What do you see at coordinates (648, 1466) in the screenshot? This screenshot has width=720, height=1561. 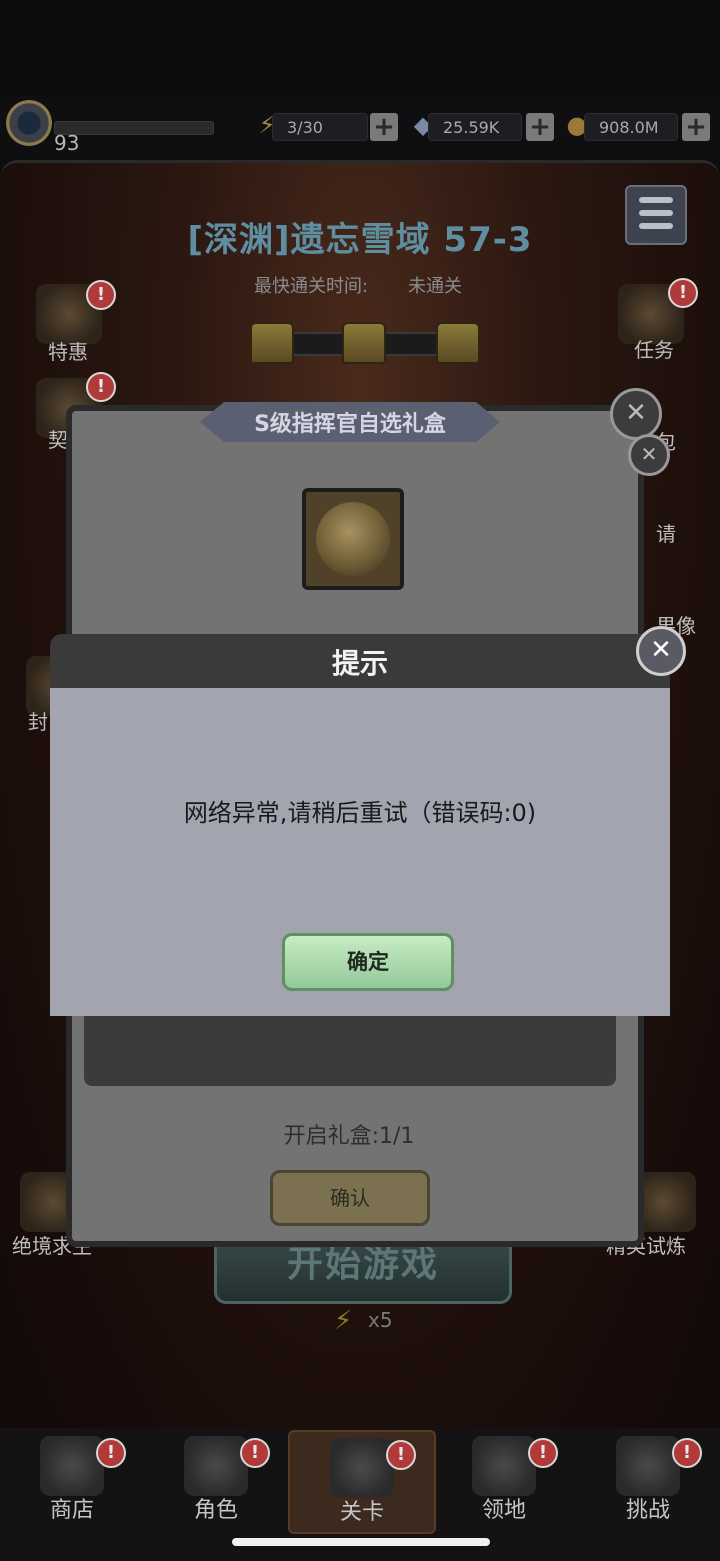 I see `challenge-scroll-icon` at bounding box center [648, 1466].